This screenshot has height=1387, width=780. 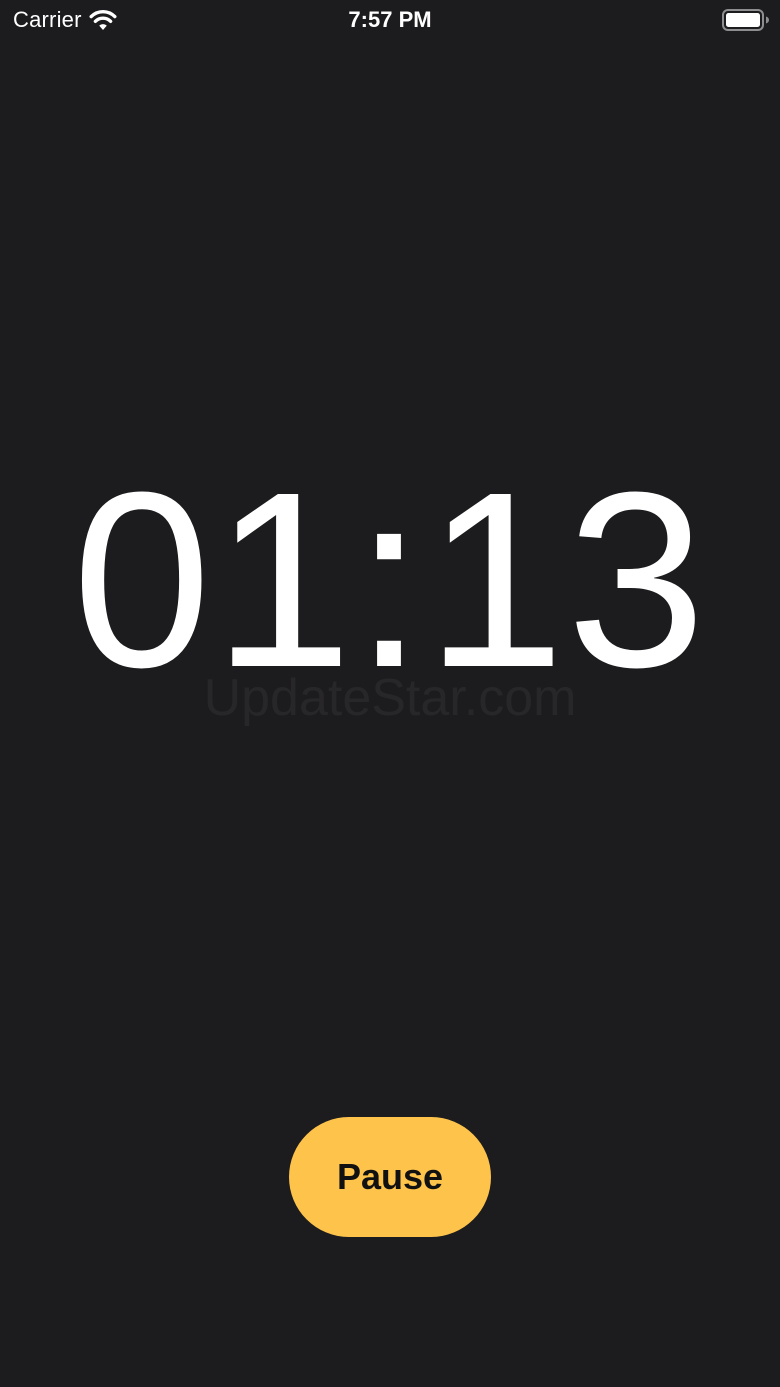 I want to click on status-time: 7:57 PM, so click(x=390, y=19).